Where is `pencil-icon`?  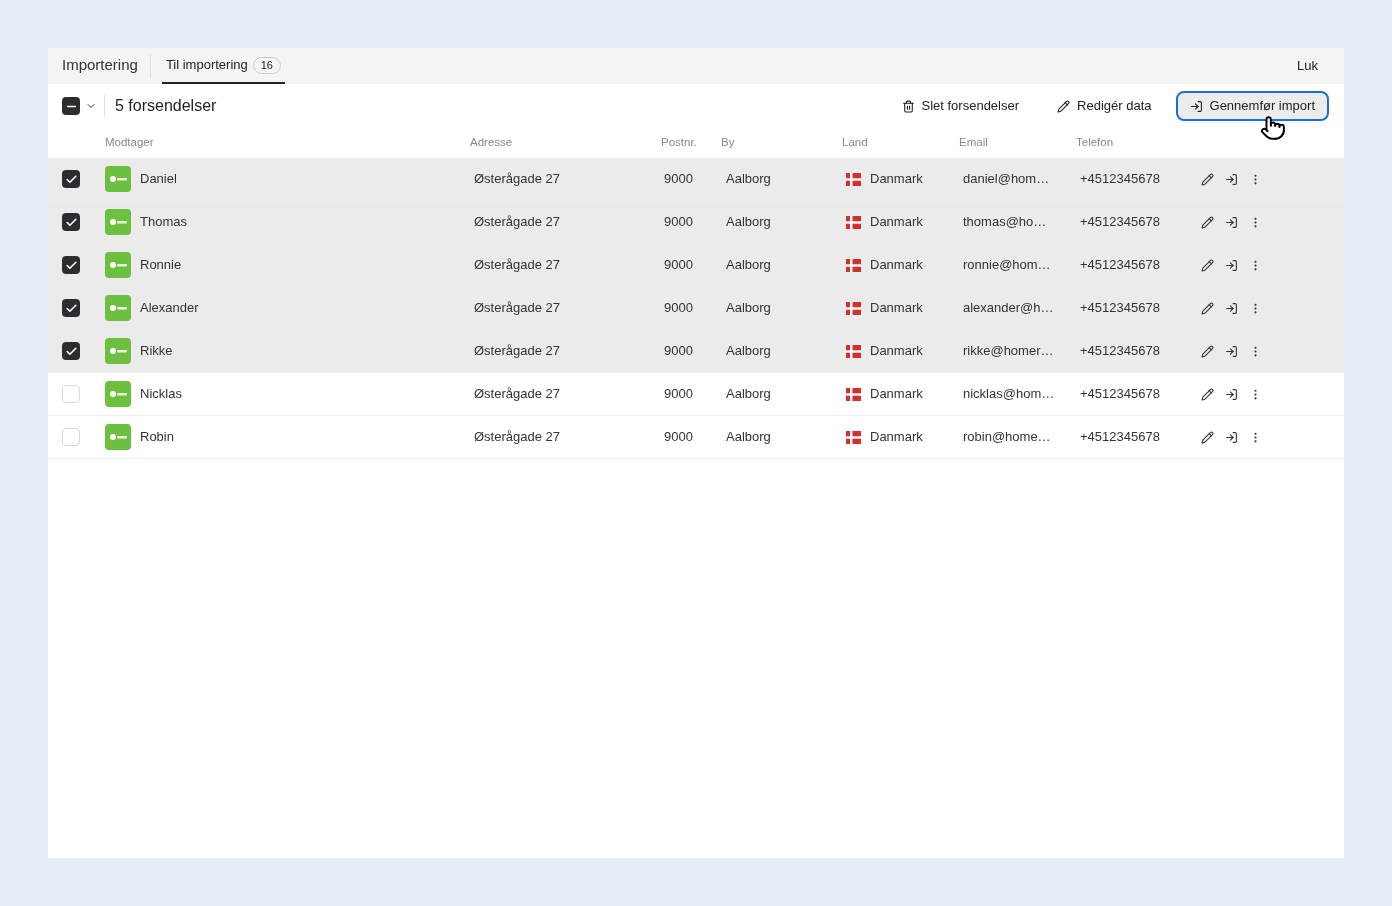
pencil-icon is located at coordinates (1064, 106).